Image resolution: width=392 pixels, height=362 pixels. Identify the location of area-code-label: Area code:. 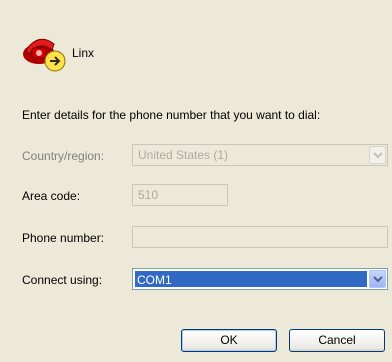
(51, 196).